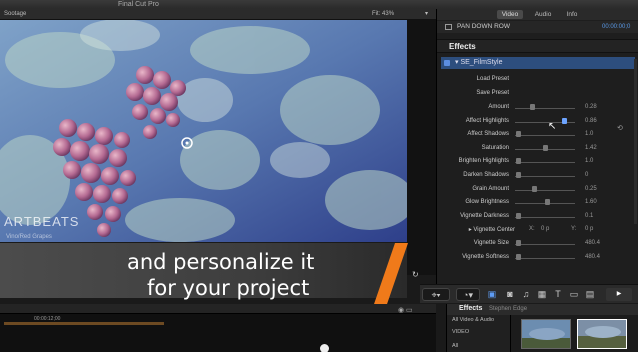 This screenshot has height=352, width=638. Describe the element at coordinates (319, 4) in the screenshot. I see `title-bar: Final Cut Pro` at that location.